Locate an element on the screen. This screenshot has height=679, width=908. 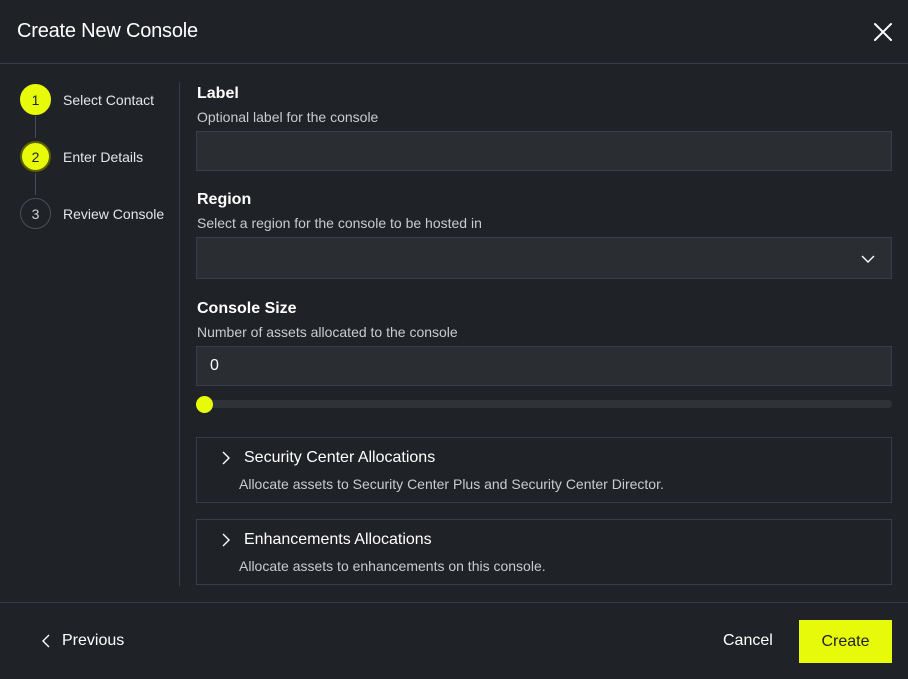
region-select is located at coordinates (544, 258).